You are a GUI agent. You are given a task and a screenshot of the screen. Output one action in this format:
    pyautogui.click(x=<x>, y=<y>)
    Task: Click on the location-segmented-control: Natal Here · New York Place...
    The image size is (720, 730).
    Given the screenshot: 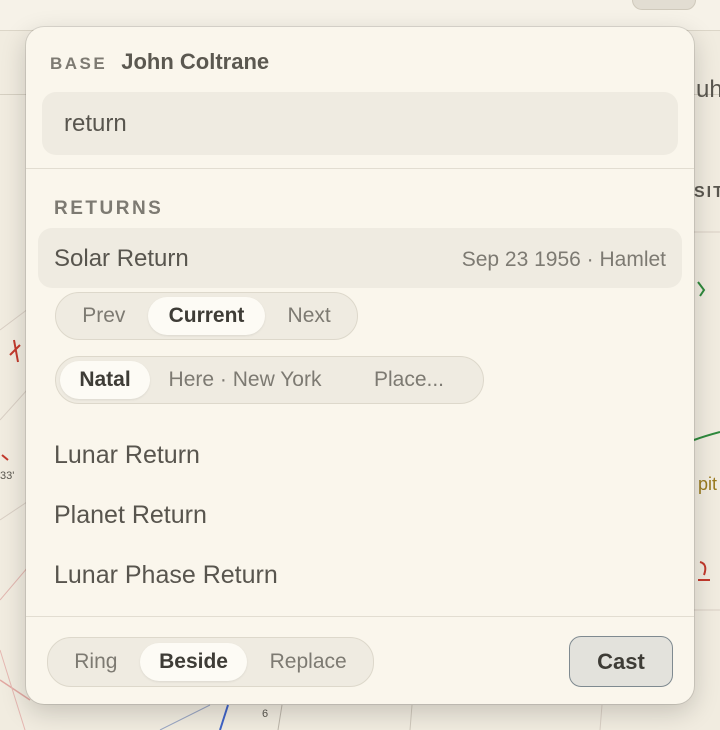 What is the action you would take?
    pyautogui.click(x=269, y=380)
    